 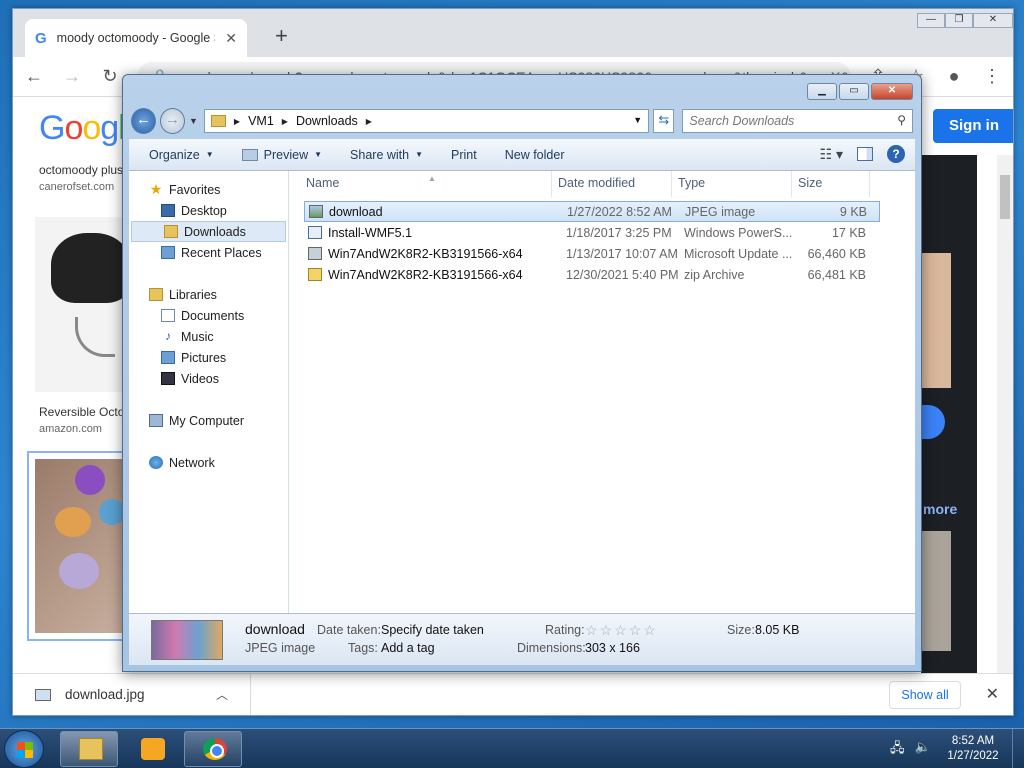 I want to click on nav-item-favorites: ★ Favorites, so click(x=208, y=189).